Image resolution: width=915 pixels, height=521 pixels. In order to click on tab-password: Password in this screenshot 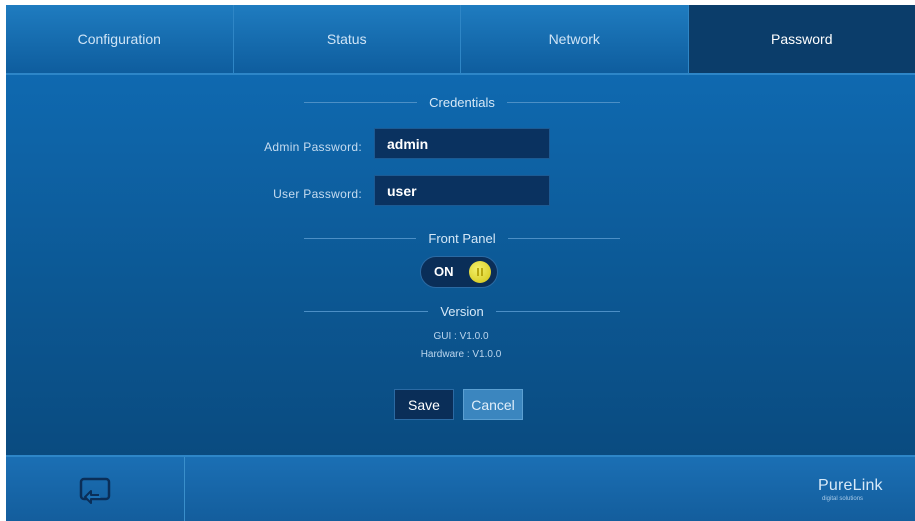, I will do `click(801, 39)`.